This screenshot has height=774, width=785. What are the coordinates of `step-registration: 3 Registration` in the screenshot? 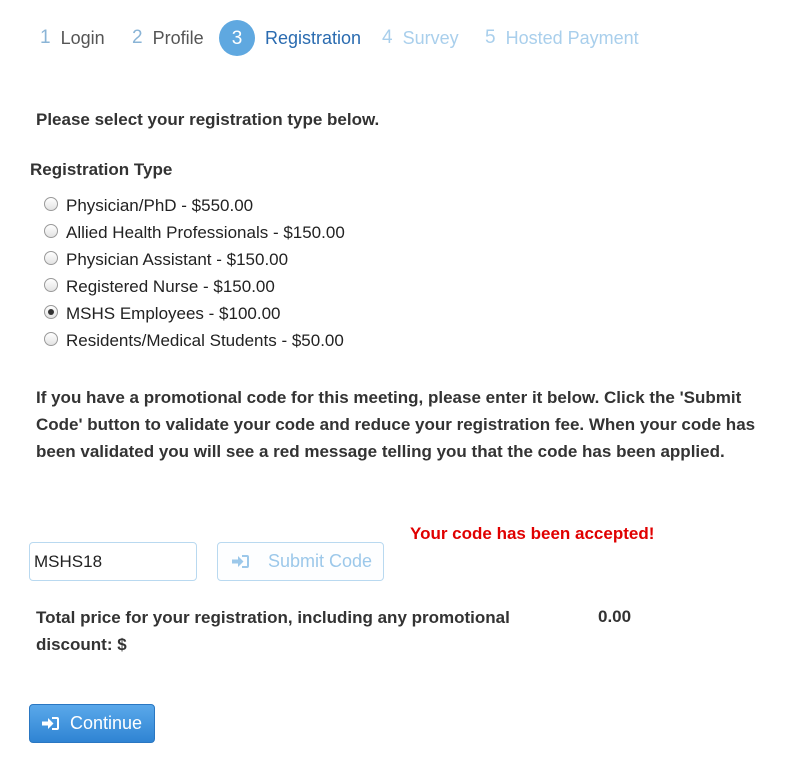 It's located at (290, 38).